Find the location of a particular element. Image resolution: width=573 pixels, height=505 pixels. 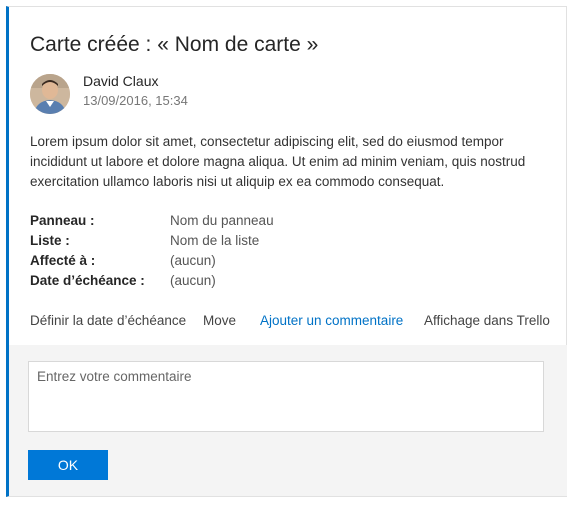

add-comment-action: Ajouter un commentaire is located at coordinates (331, 320).